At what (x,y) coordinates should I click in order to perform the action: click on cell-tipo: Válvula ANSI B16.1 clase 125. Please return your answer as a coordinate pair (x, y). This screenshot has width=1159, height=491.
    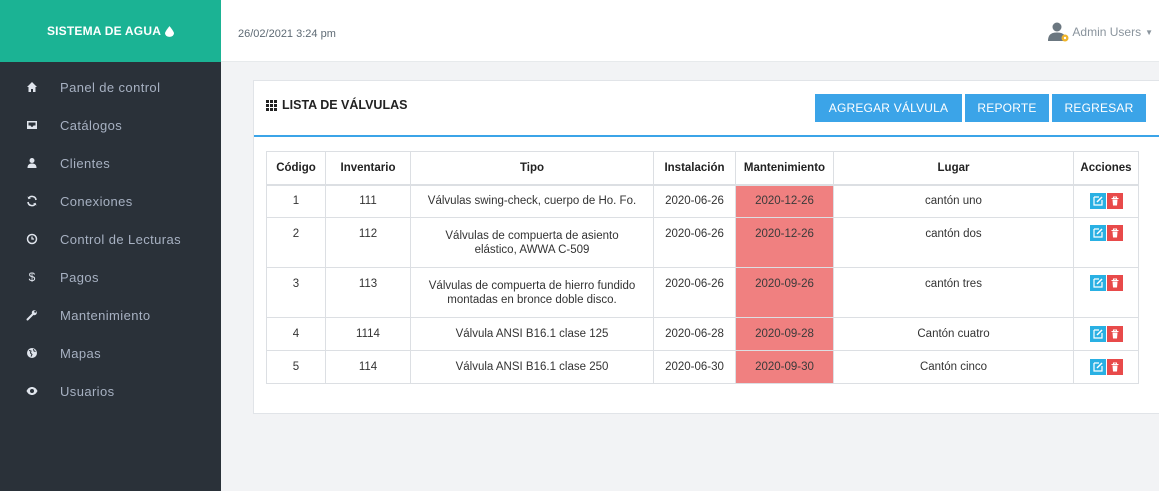
    Looking at the image, I should click on (532, 334).